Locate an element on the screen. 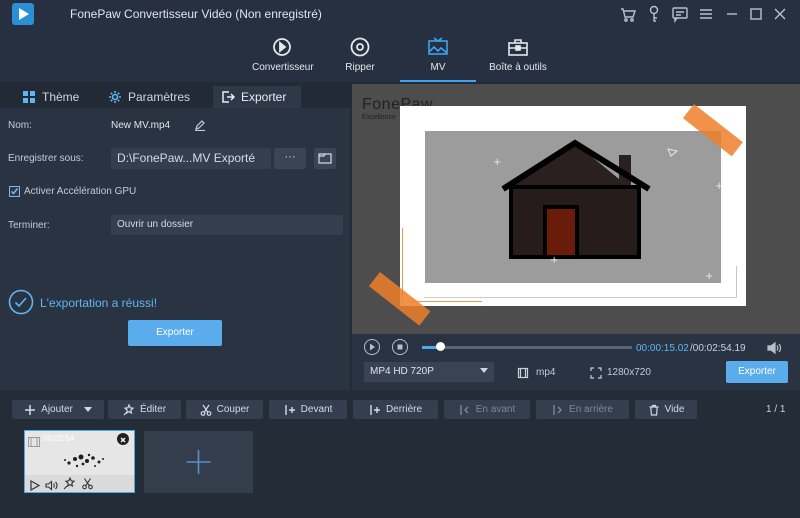  mv-icon is located at coordinates (438, 46).